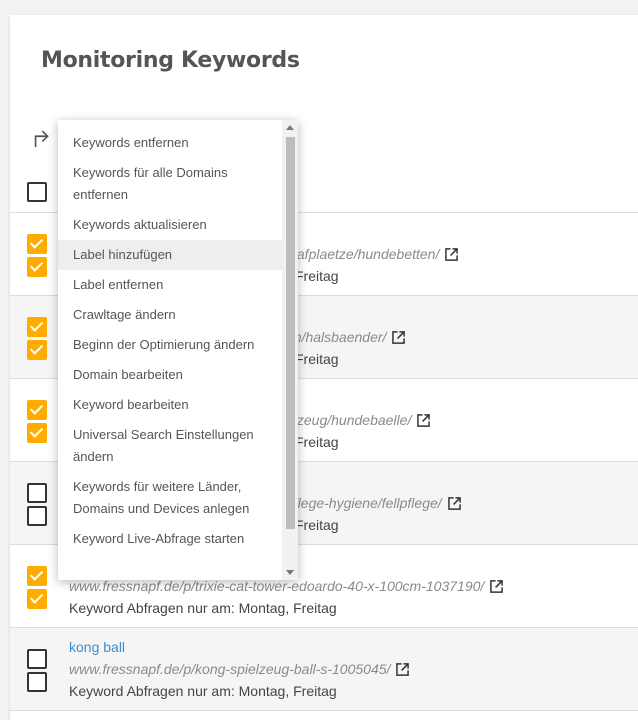 This screenshot has width=638, height=720. Describe the element at coordinates (170, 446) in the screenshot. I see `menu-item-universal-search-settings: Universal Search Einstellungen ändern` at that location.